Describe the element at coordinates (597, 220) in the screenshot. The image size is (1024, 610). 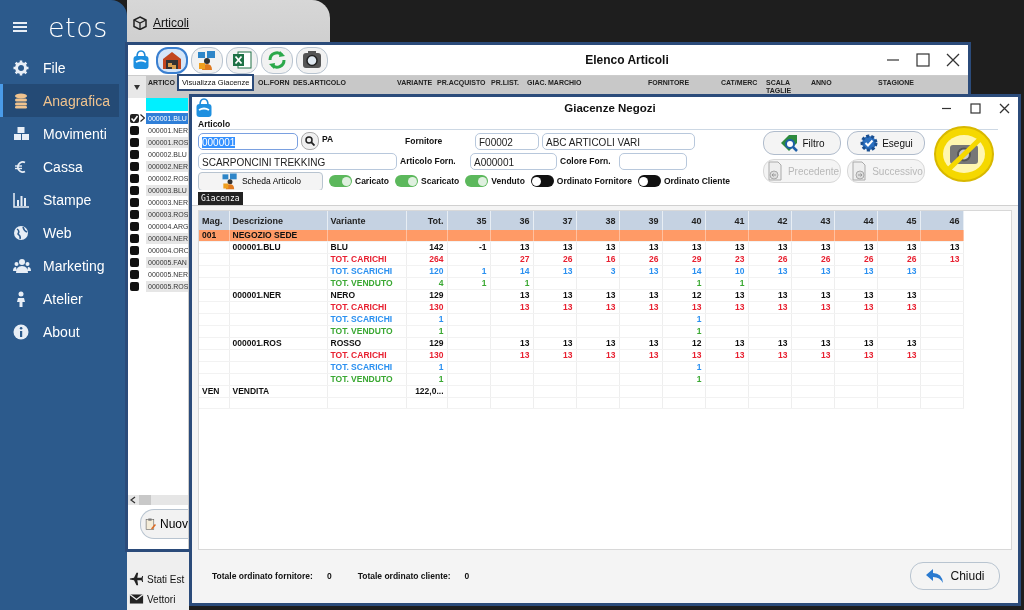
I see `column-header: 38` at that location.